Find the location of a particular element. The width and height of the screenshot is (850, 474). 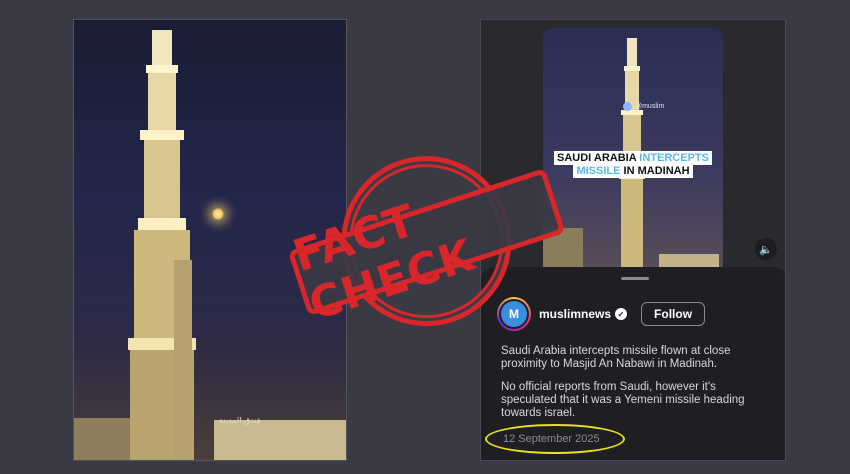

speaker-icon: 🔈 is located at coordinates (766, 249).